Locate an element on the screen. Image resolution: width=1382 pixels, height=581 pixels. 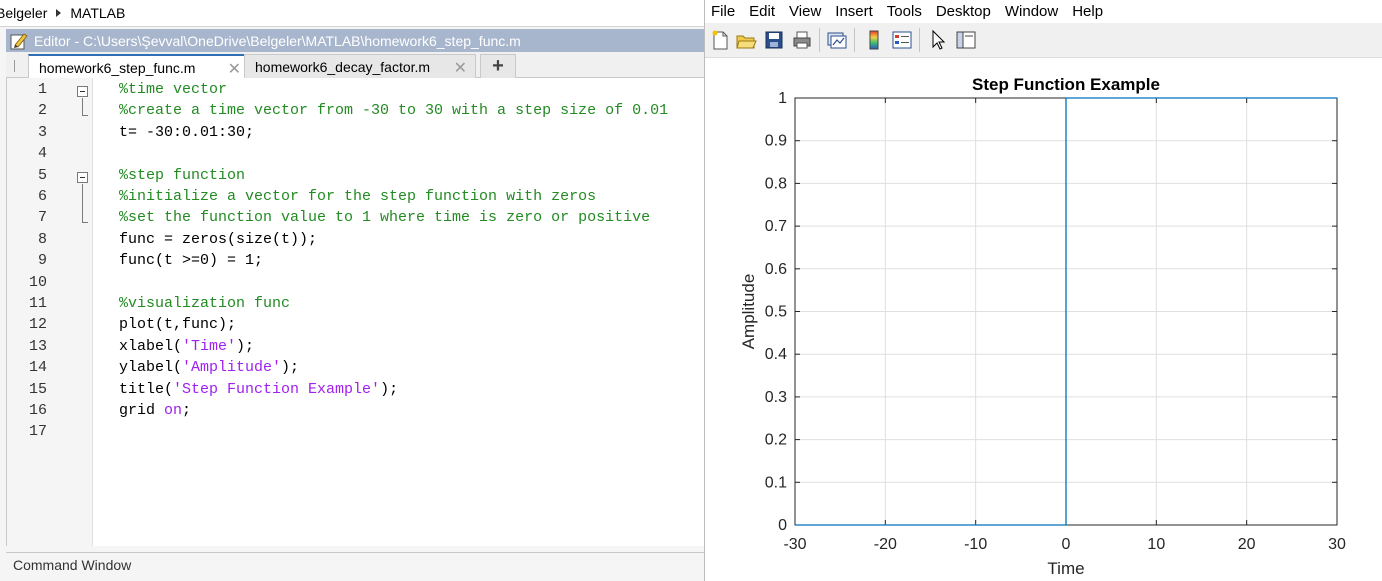
command-window-header: Command Window is located at coordinates (355, 566).